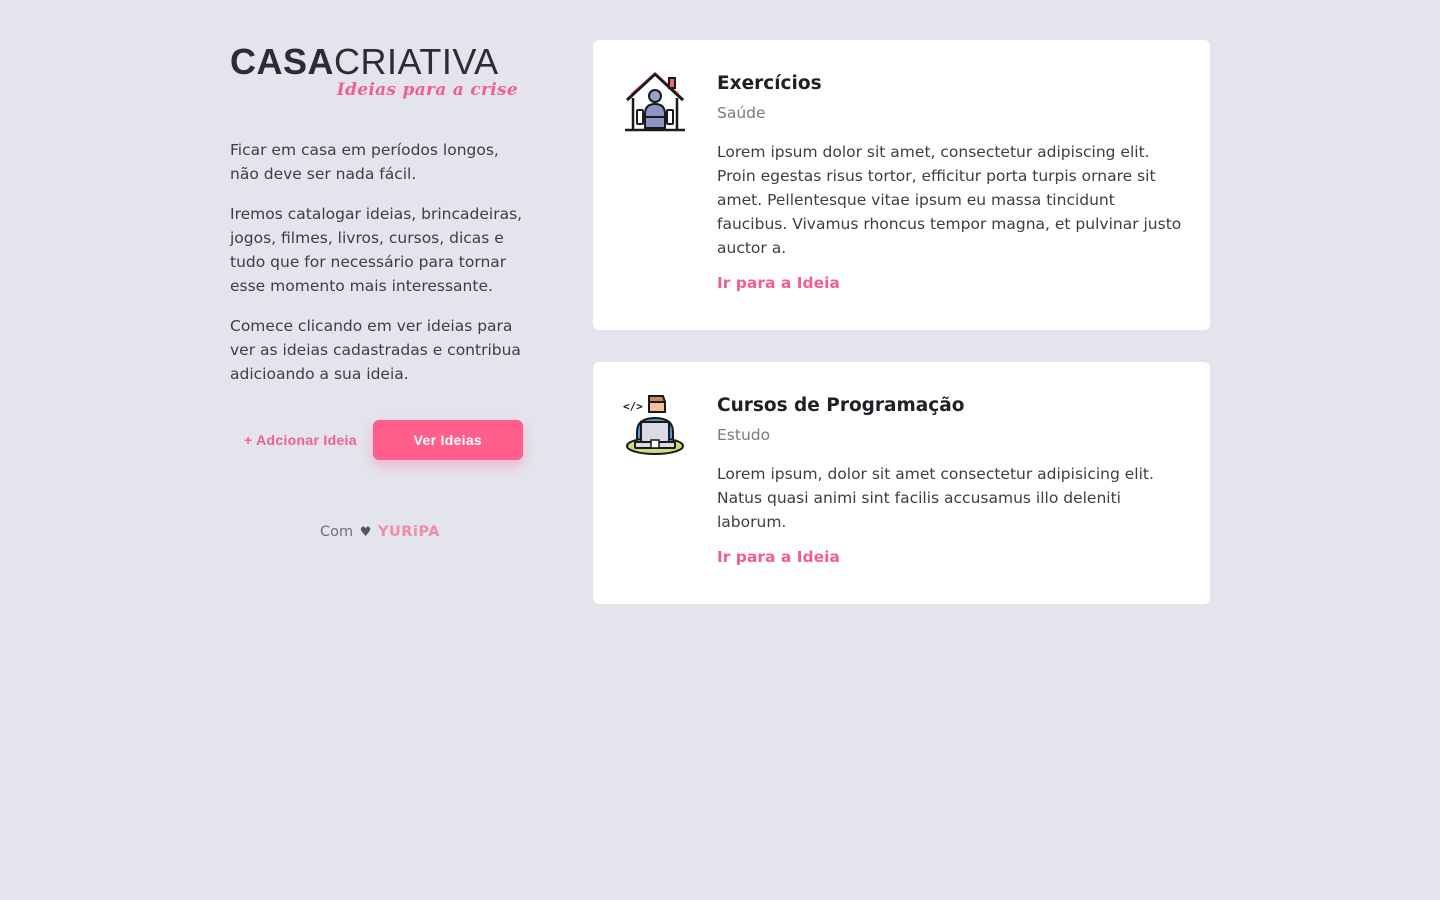 The image size is (1440, 900). I want to click on logo: CASACRIATIVA Ideias para a crise, so click(376, 74).